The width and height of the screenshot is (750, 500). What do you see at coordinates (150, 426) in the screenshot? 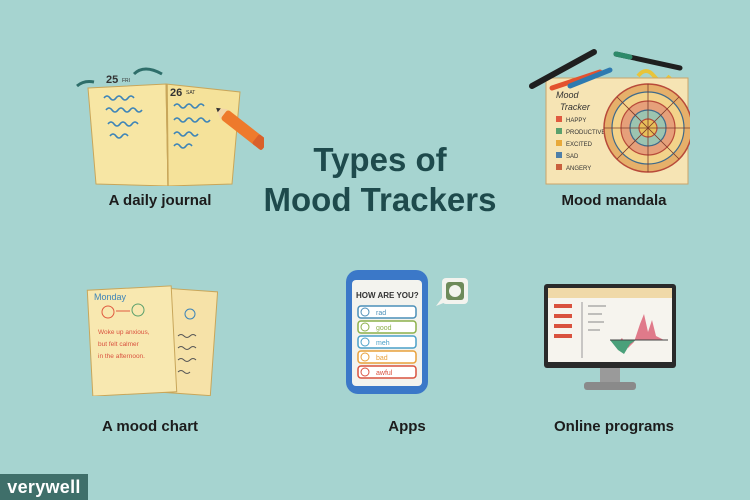
I see `label-mood-chart: A mood chart` at bounding box center [150, 426].